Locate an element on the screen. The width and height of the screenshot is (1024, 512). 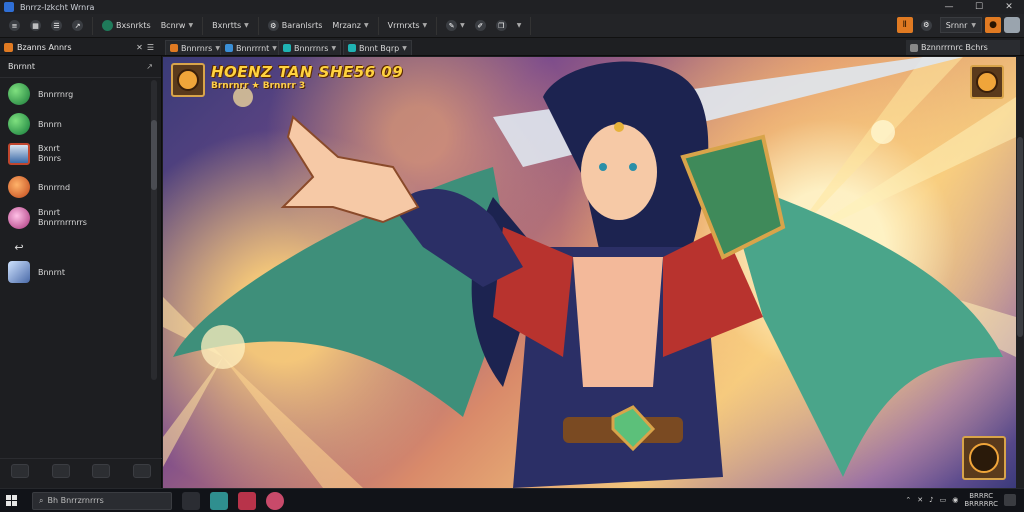
tab-document-2: Bnnrrrnt ▼ is located at coordinates (251, 47).